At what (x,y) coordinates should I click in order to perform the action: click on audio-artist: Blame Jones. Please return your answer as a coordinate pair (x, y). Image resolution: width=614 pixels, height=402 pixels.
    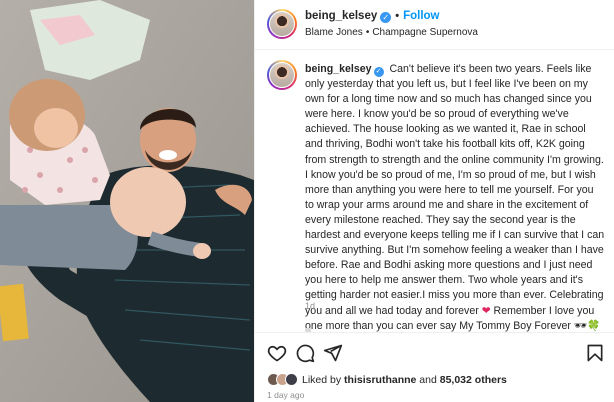
    Looking at the image, I should click on (334, 32).